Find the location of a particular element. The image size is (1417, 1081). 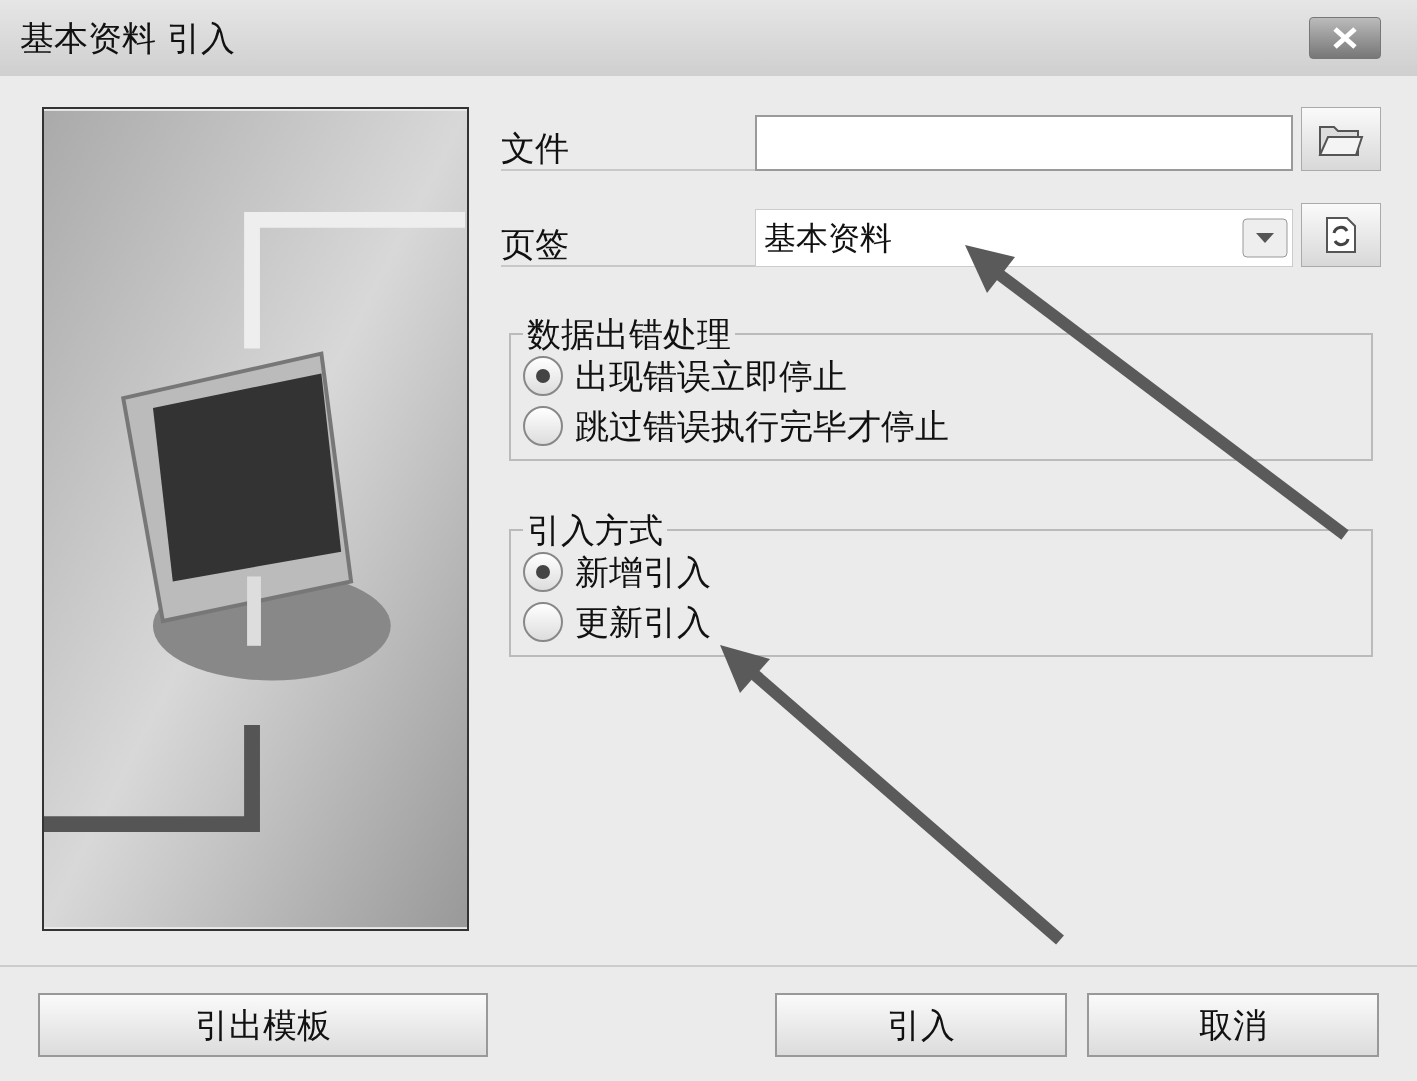

refresh-button is located at coordinates (1341, 235).